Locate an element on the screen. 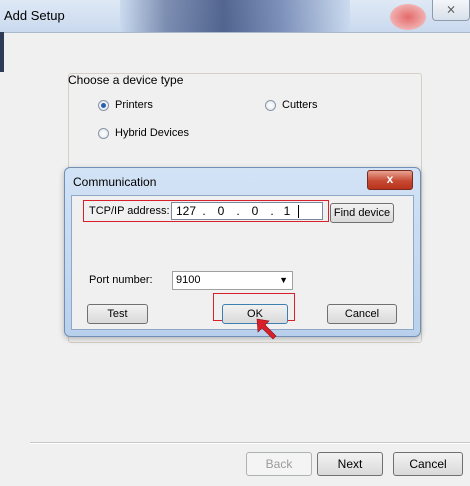 The image size is (470, 486). close-icon: x is located at coordinates (390, 179).